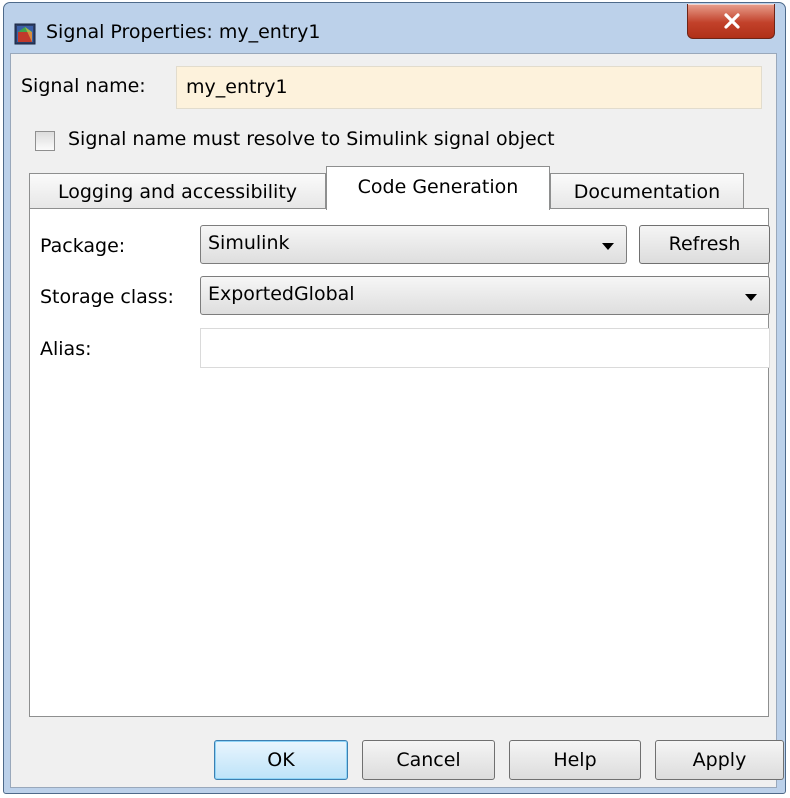 The width and height of the screenshot is (790, 798). What do you see at coordinates (66, 349) in the screenshot?
I see `alias-label: Alias:` at bounding box center [66, 349].